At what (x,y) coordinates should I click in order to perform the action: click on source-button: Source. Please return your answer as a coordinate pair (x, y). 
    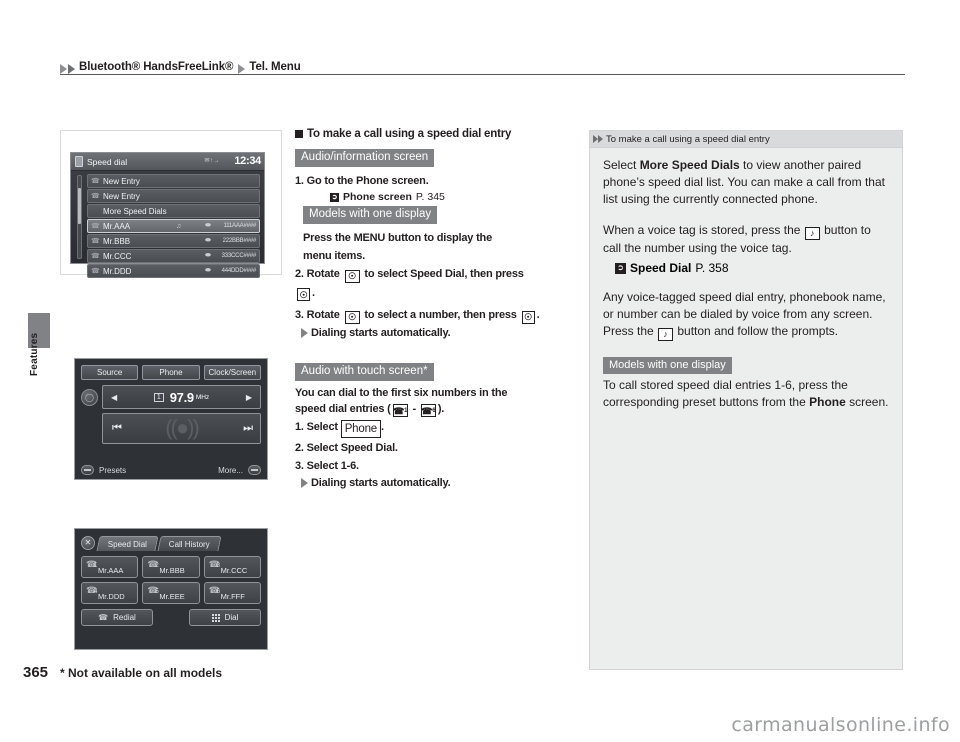
    Looking at the image, I should click on (110, 372).